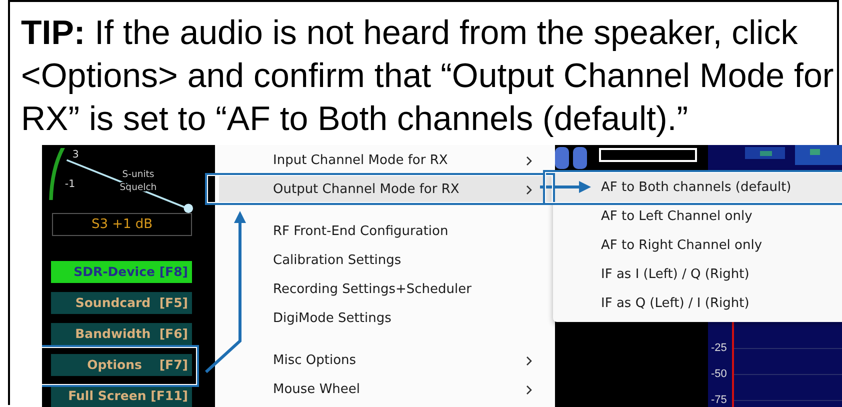 This screenshot has width=842, height=407. What do you see at coordinates (697, 187) in the screenshot?
I see `submenu-item: AF to Both channels (default)` at bounding box center [697, 187].